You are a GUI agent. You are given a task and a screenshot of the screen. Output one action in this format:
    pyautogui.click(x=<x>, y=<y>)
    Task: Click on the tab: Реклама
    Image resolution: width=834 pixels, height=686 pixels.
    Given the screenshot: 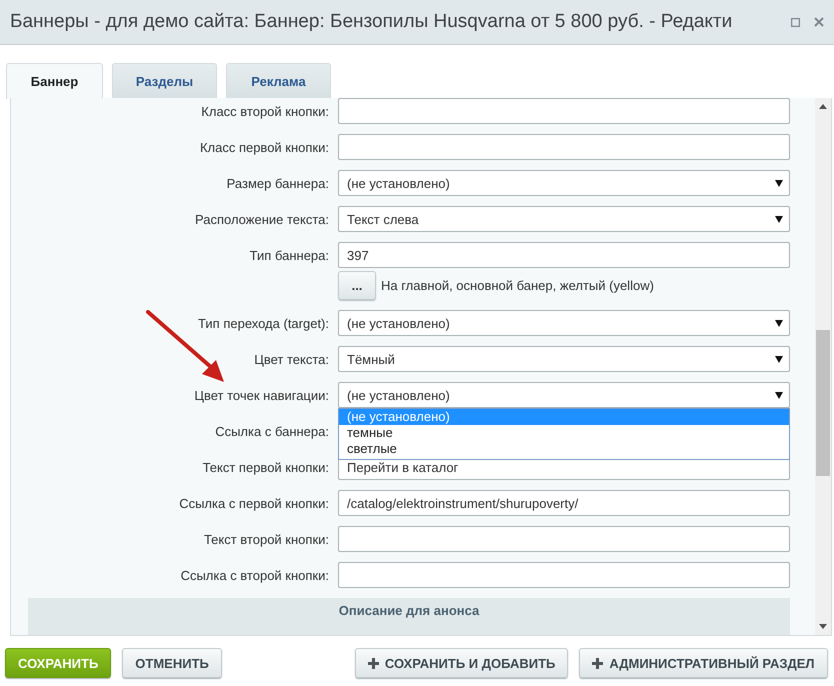 What is the action you would take?
    pyautogui.click(x=278, y=80)
    